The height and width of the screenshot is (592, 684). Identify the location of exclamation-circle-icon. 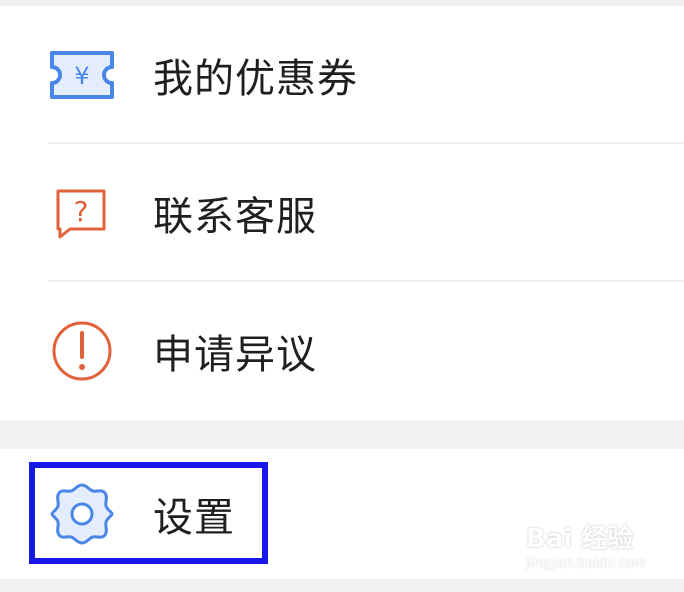
(82, 351).